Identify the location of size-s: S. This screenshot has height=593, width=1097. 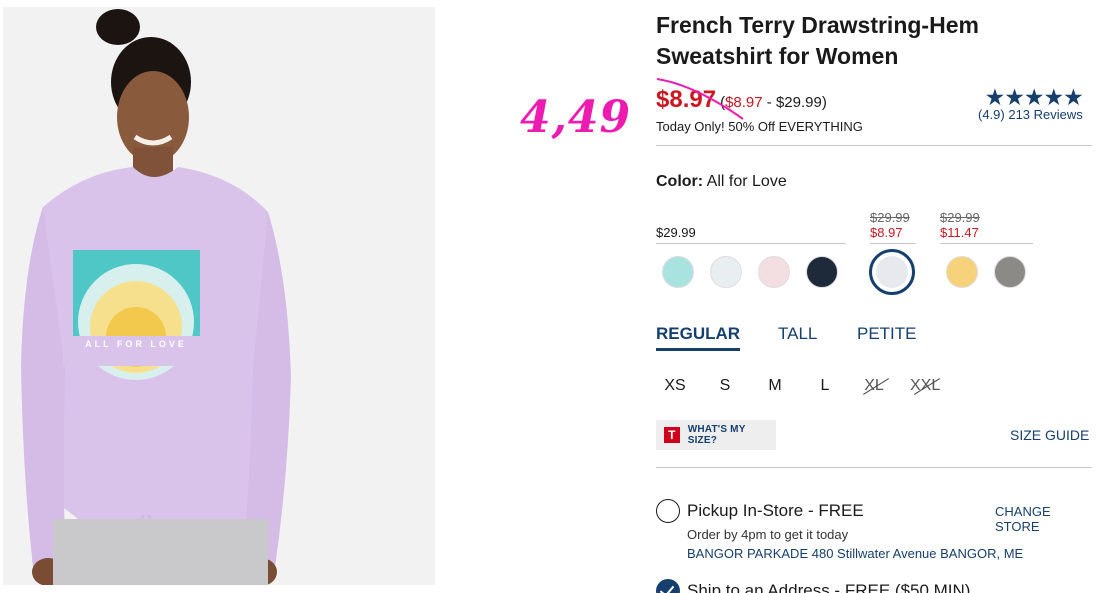
(725, 386).